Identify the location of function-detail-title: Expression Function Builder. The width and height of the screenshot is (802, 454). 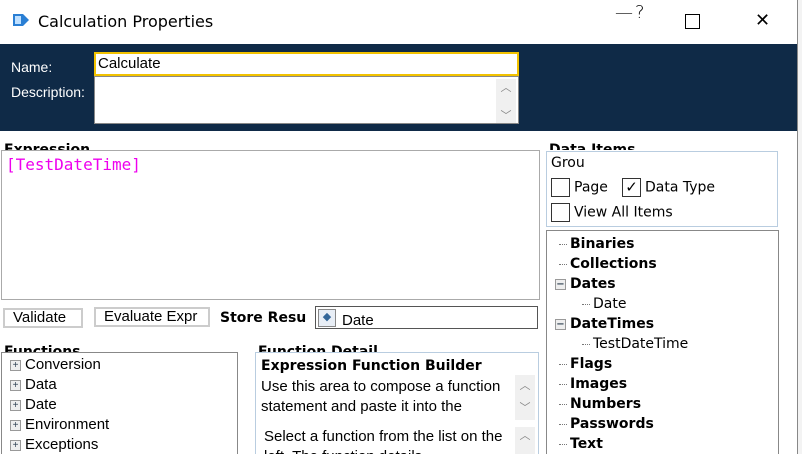
(371, 366).